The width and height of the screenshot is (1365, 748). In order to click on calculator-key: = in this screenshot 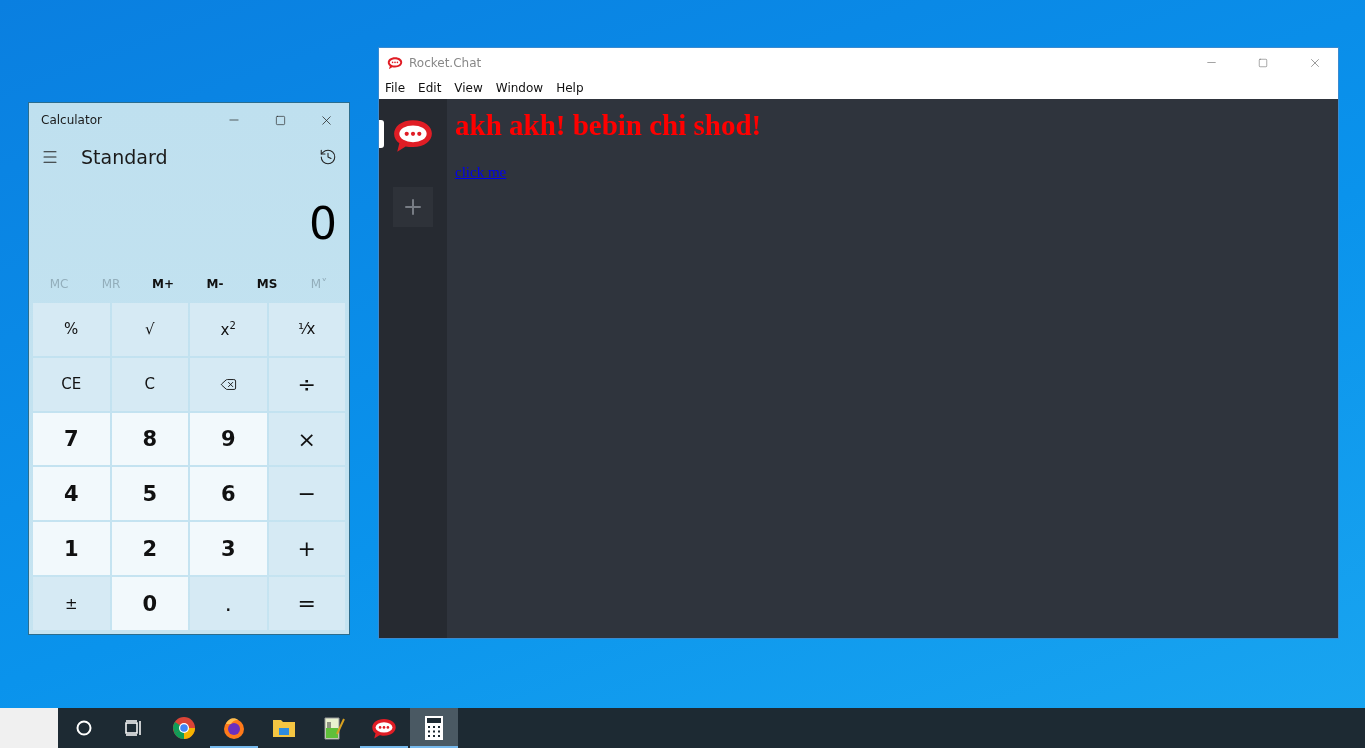, I will do `click(306, 603)`.